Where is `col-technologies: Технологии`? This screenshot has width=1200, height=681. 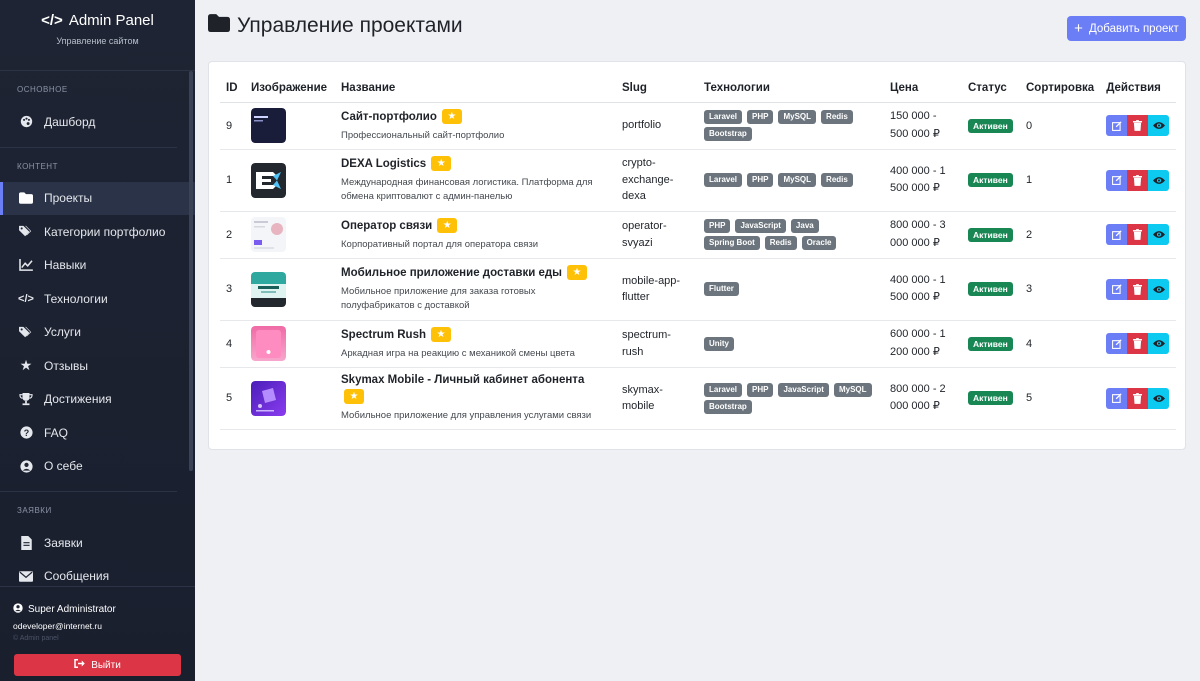 col-technologies: Технологии is located at coordinates (791, 88).